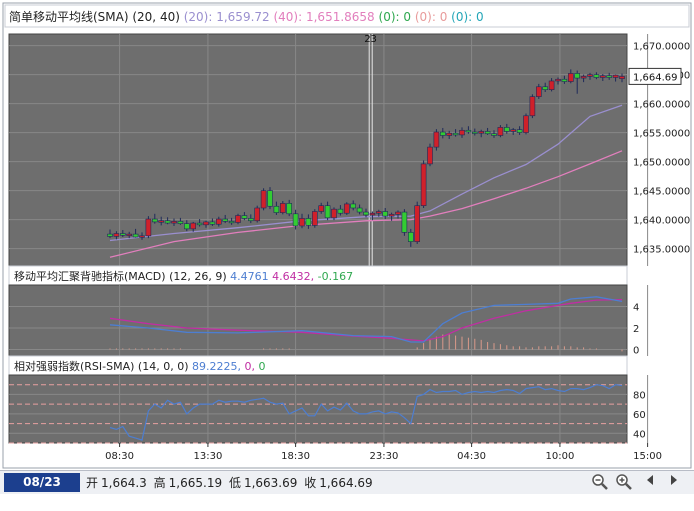 The image size is (694, 511). What do you see at coordinates (195, 483) in the screenshot?
I see `high-value: 1,665.19` at bounding box center [195, 483].